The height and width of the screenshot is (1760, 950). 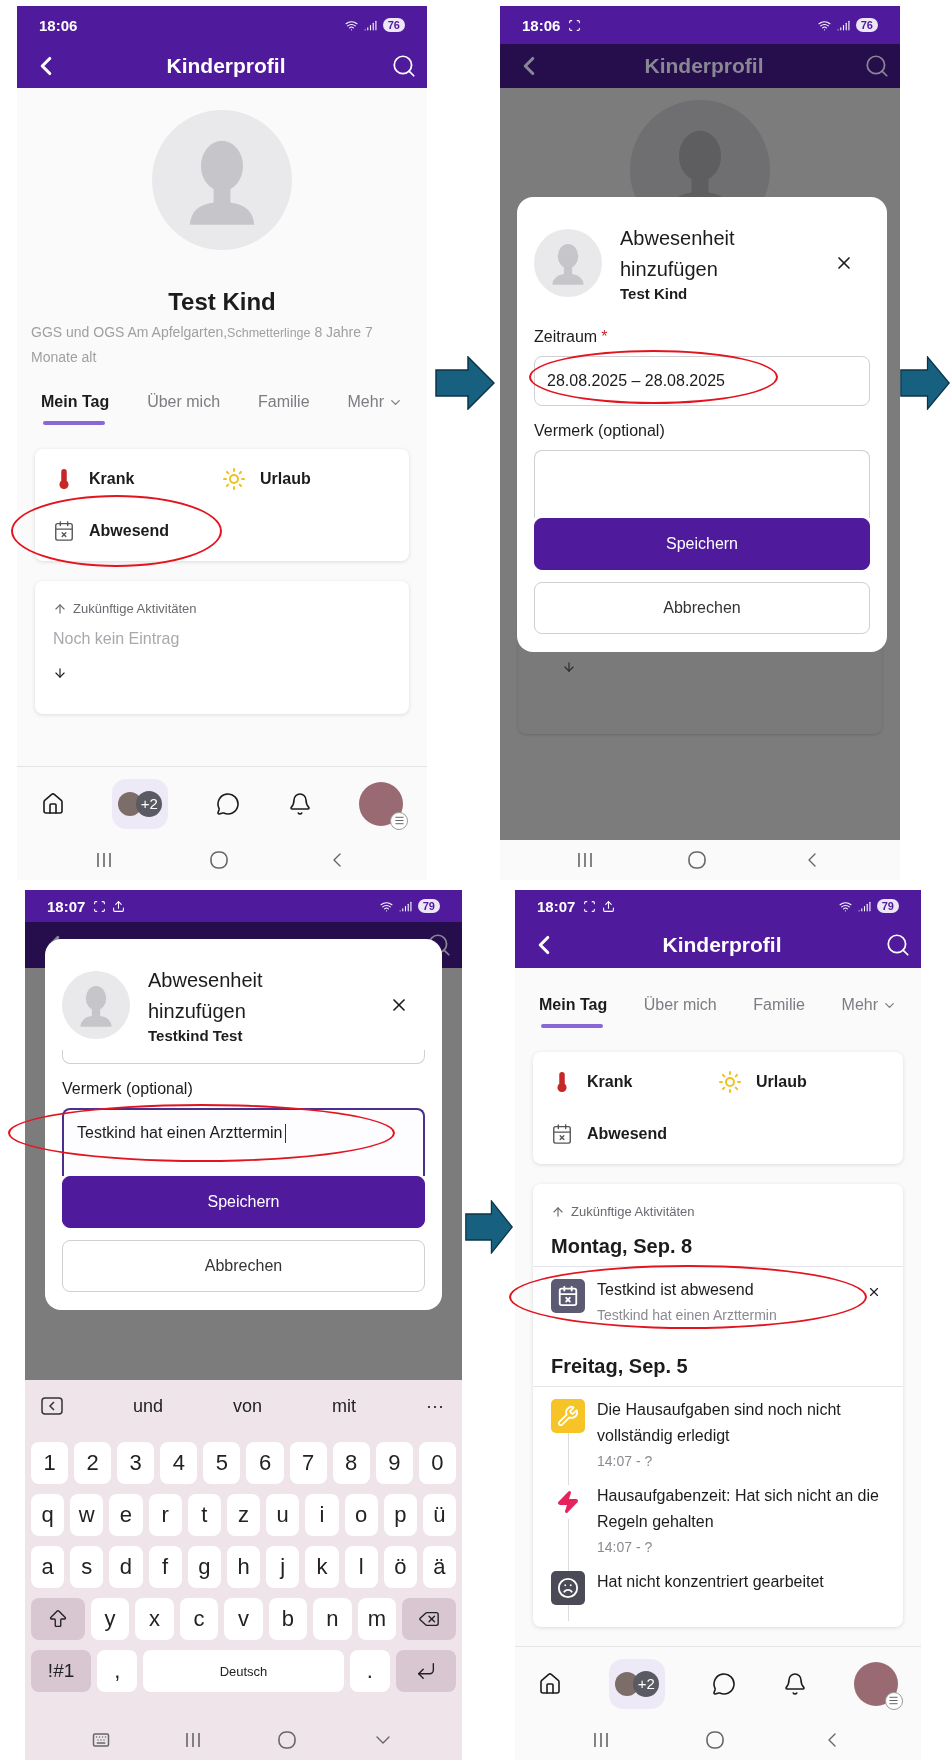 What do you see at coordinates (400, 1567) in the screenshot?
I see `keyboard-key: ö` at bounding box center [400, 1567].